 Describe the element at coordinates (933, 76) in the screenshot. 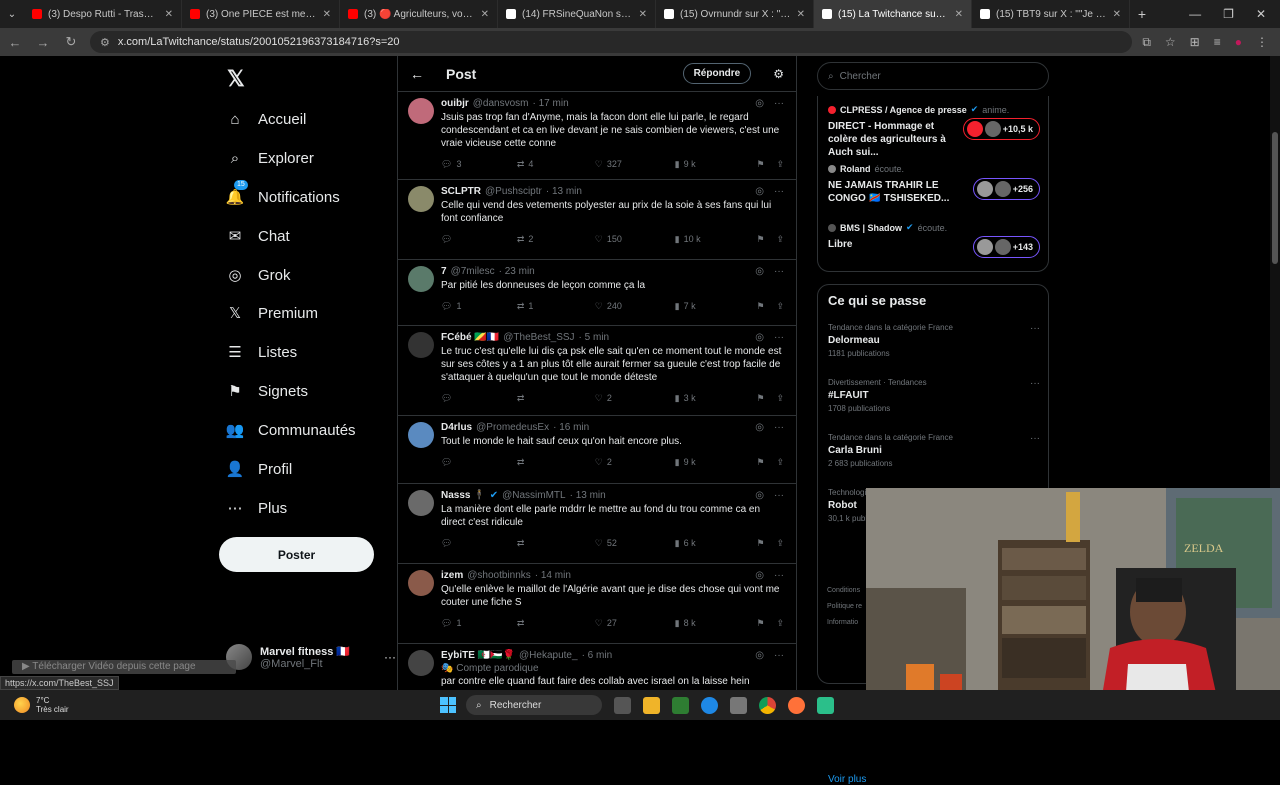

I see `search-input: ⌕ Chercher` at that location.